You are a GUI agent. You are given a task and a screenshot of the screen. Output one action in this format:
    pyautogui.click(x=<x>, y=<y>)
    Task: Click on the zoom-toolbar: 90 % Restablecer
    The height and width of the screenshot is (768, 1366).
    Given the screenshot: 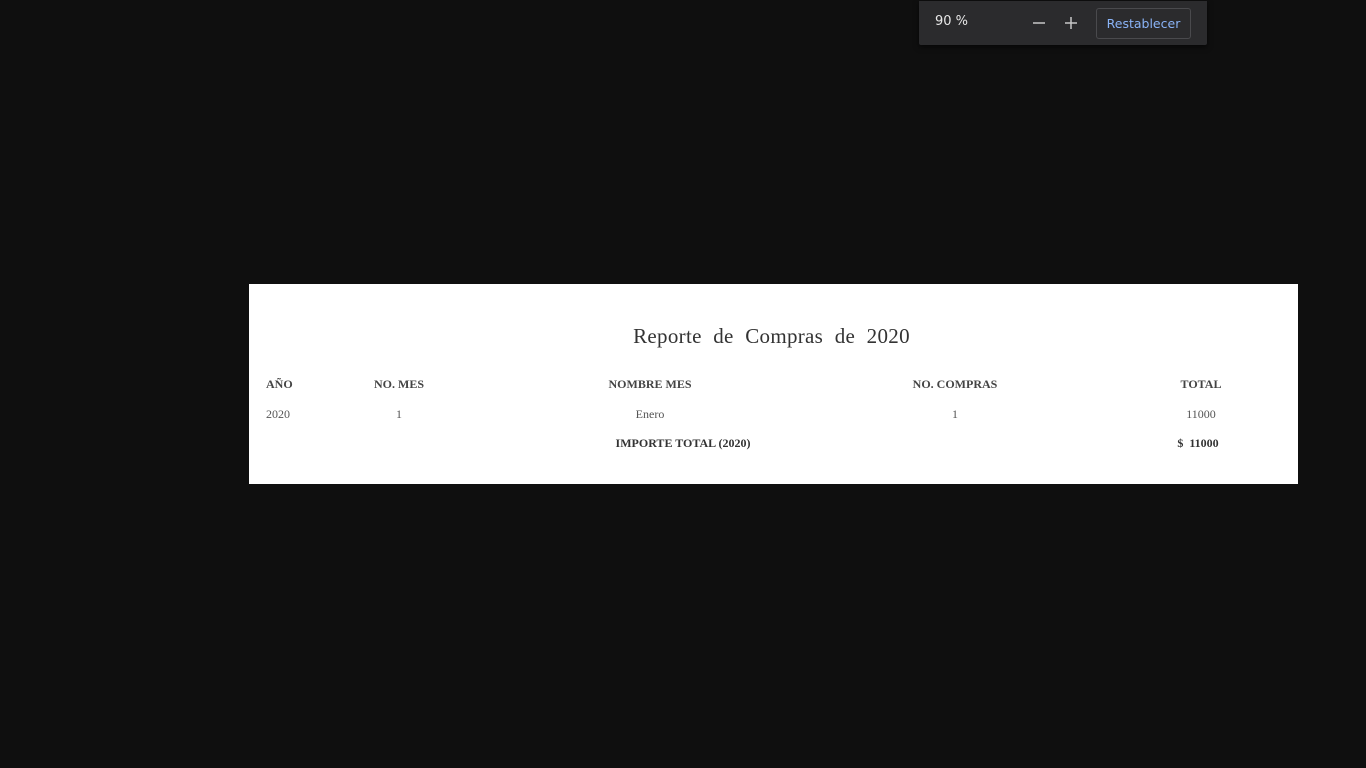 What is the action you would take?
    pyautogui.click(x=1063, y=23)
    